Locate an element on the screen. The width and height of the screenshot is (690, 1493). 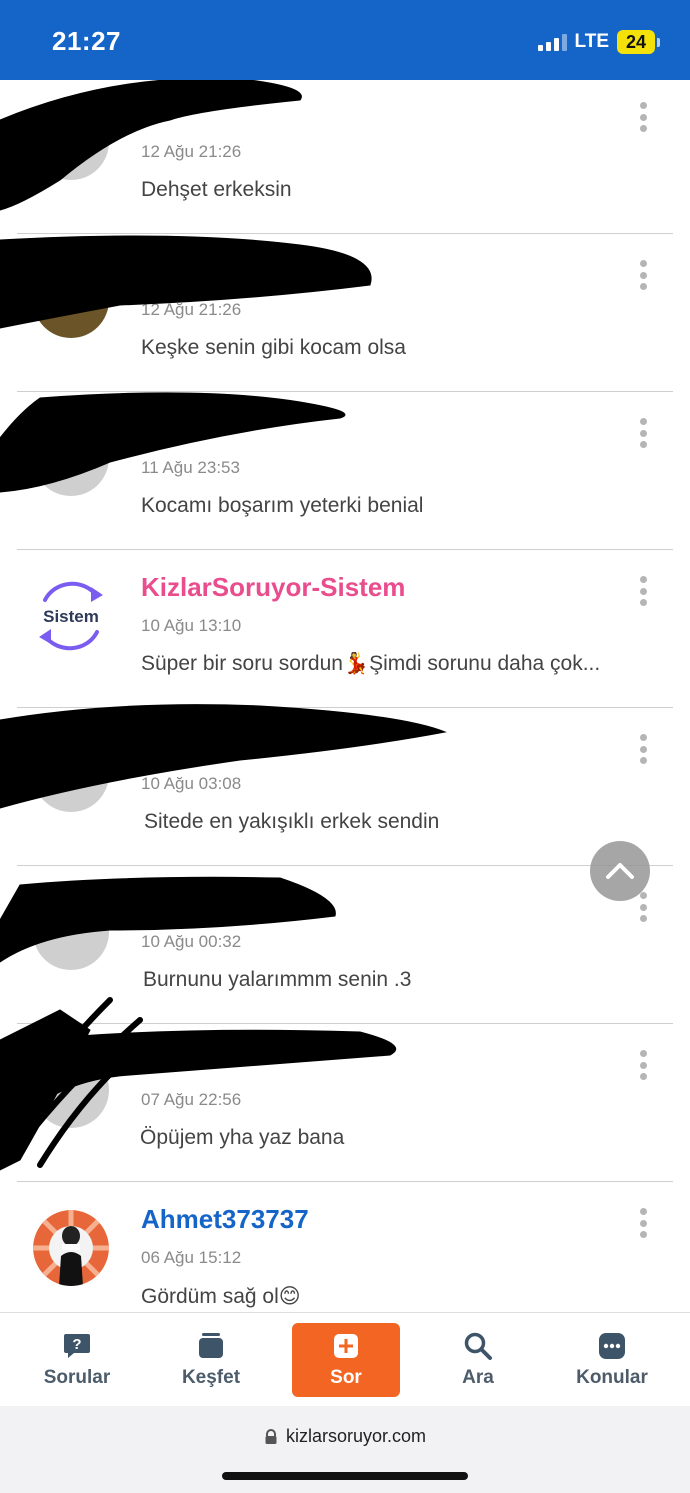
comment-text: Gördüm sağ ol😊 is located at coordinates (221, 1296).